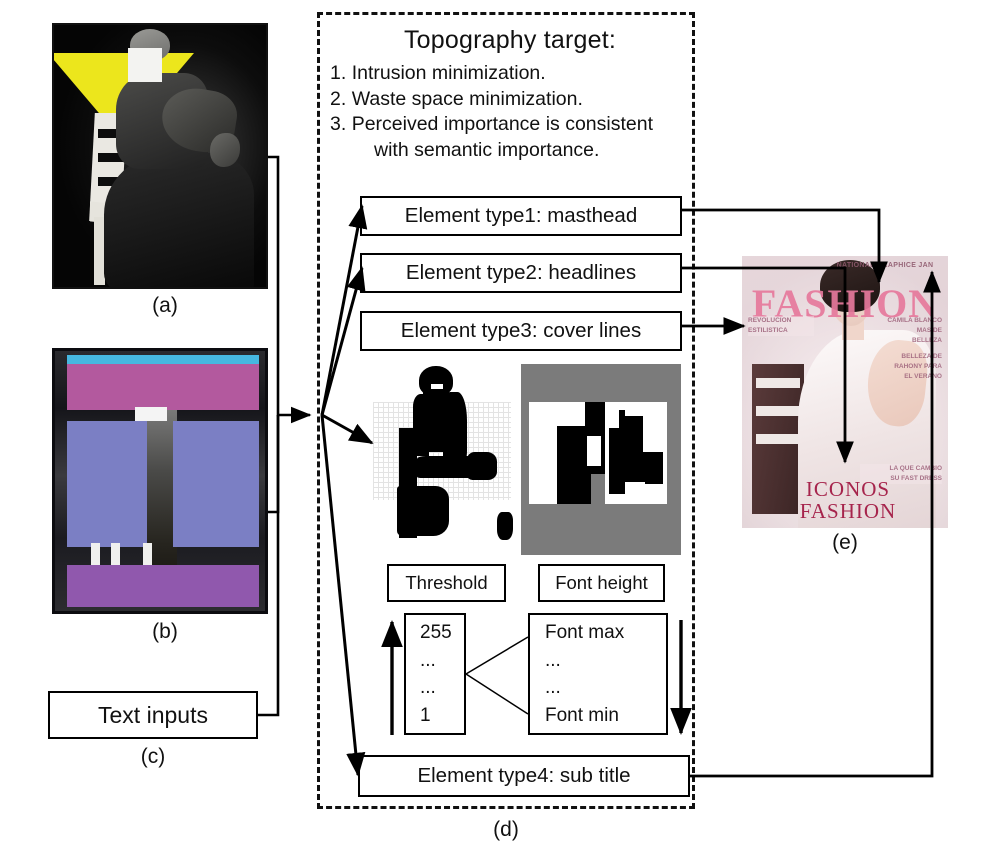 This screenshot has width=1003, height=863. Describe the element at coordinates (145, 65) in the screenshot. I see `face-mask-shape` at that location.